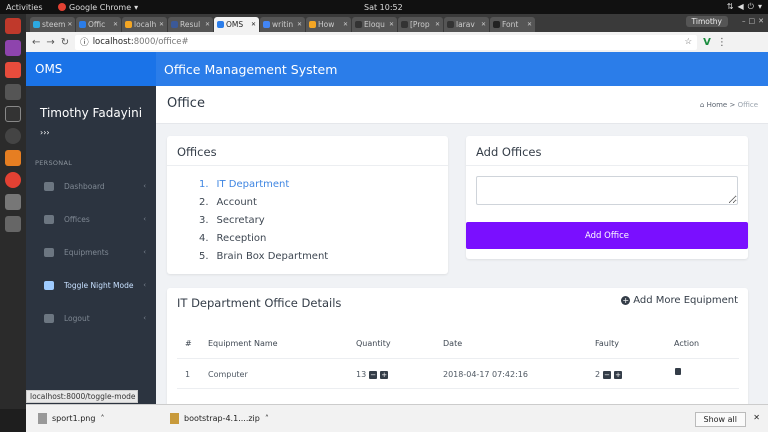 Image resolution: width=768 pixels, height=432 pixels. Describe the element at coordinates (607, 235) in the screenshot. I see `add-office-button: Add Office` at that location.